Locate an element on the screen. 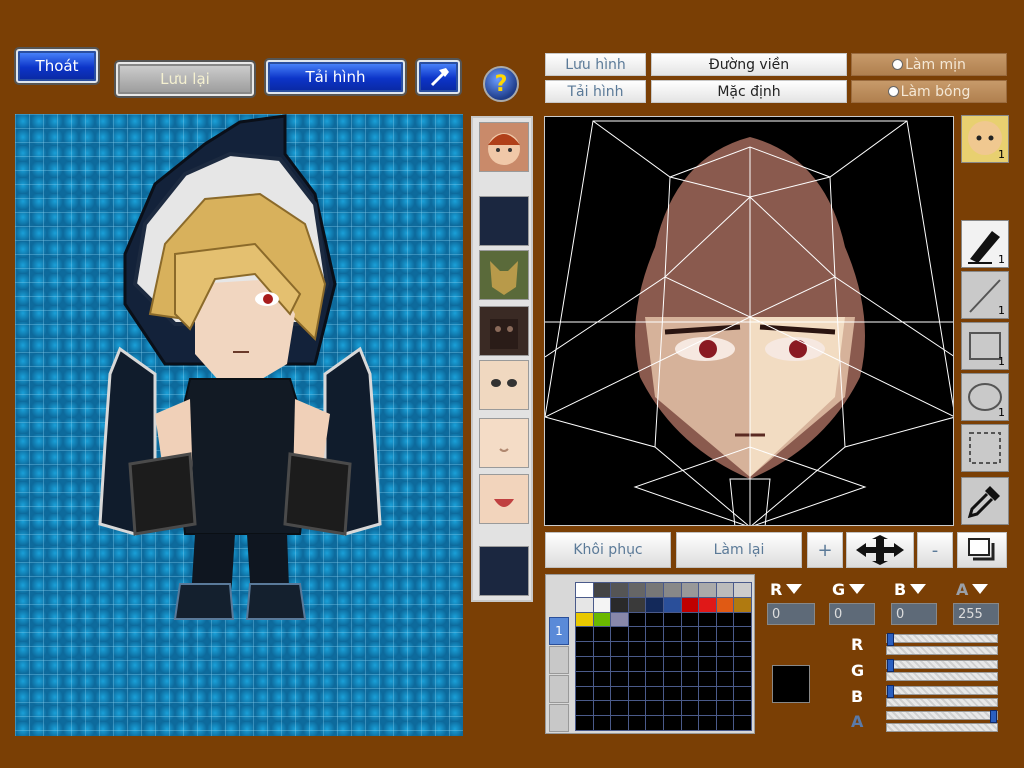 The width and height of the screenshot is (1024, 768). a-channel-dropdown: A is located at coordinates (976, 589).